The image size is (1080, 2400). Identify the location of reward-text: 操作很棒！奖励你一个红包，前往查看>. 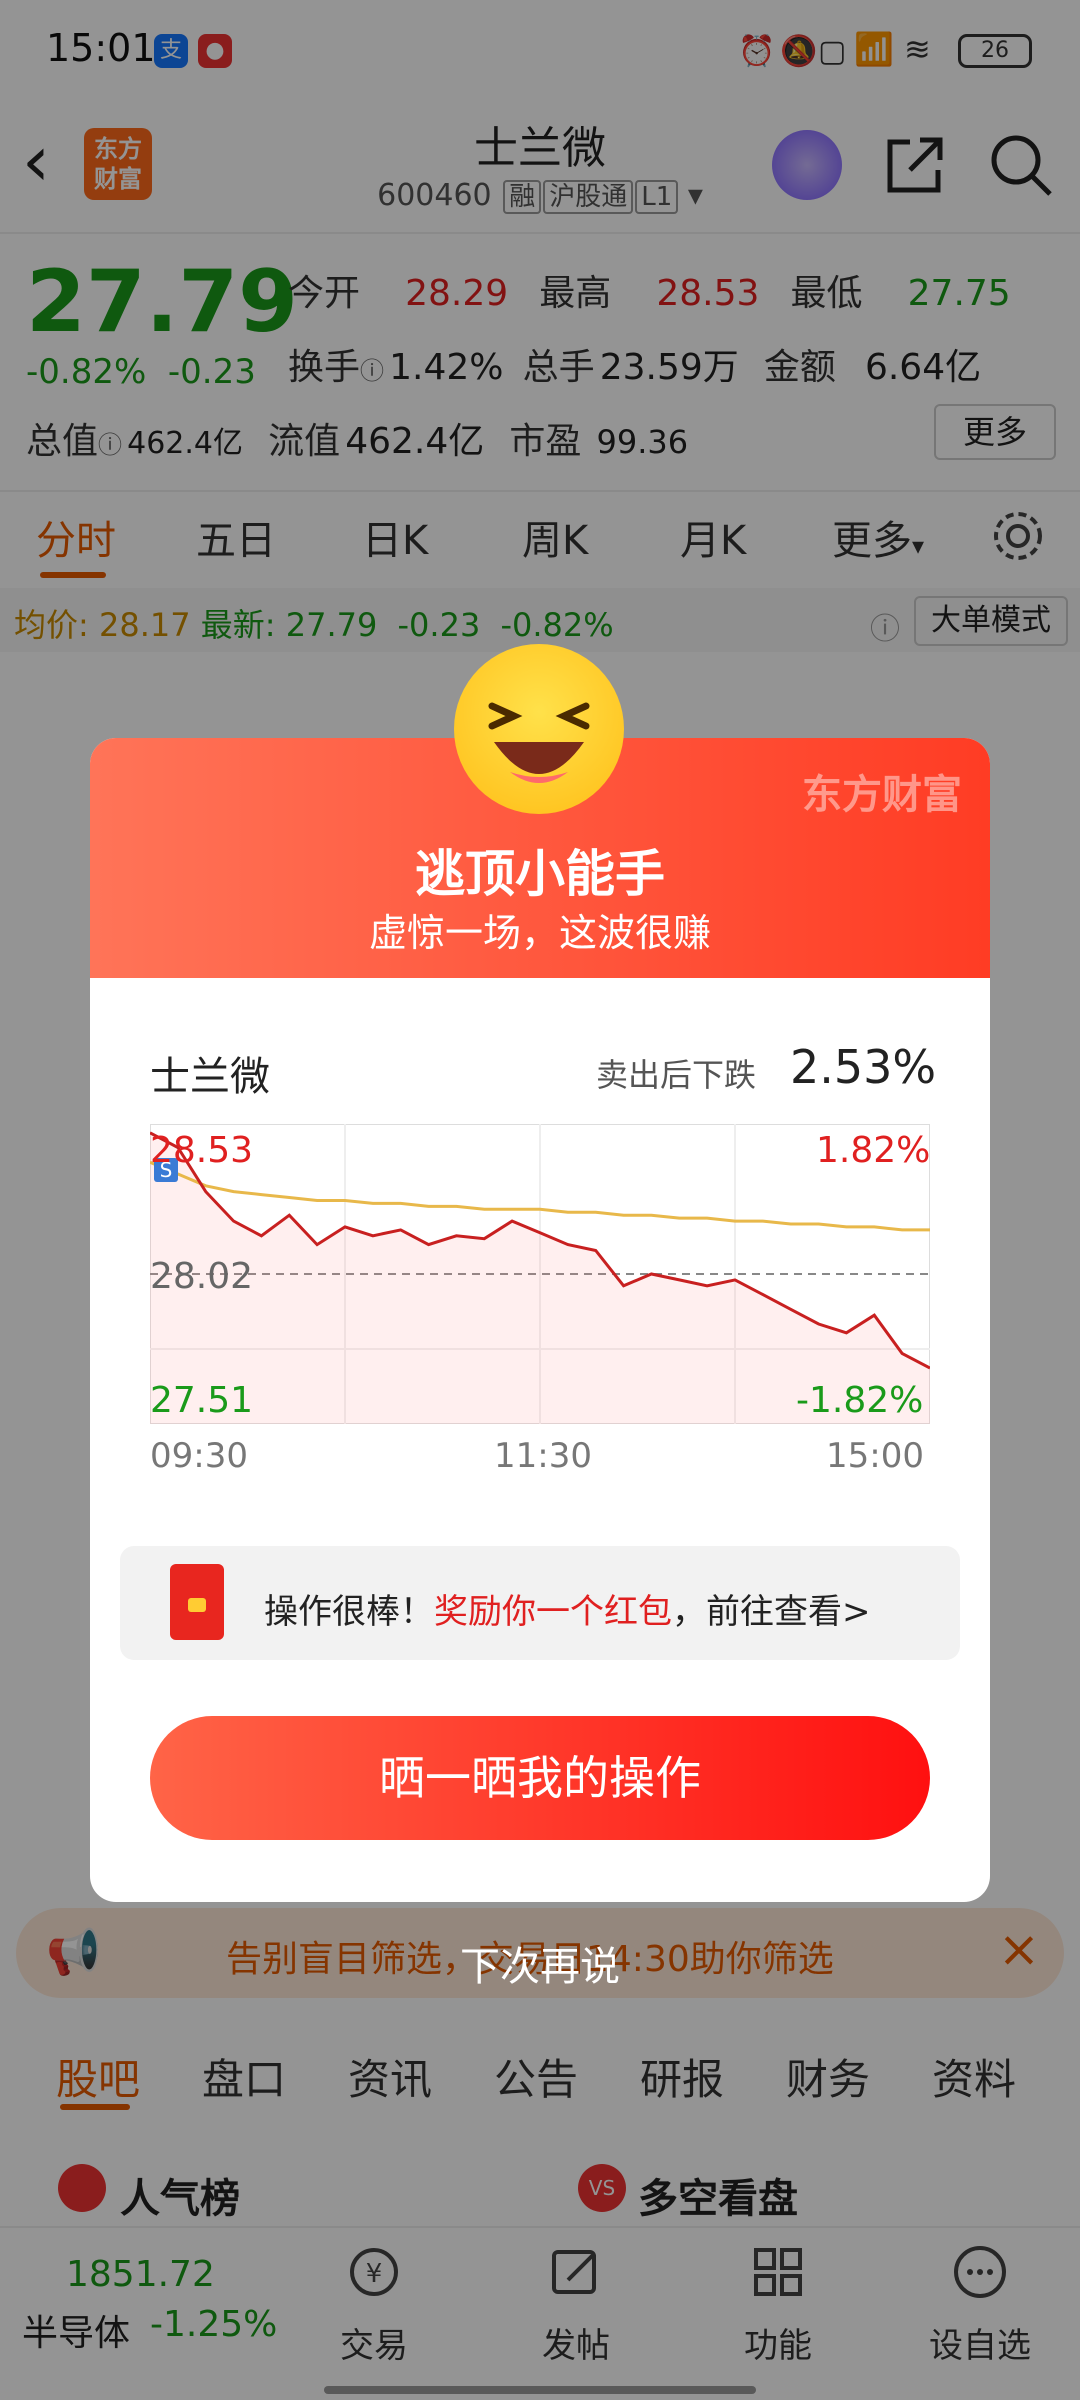
(567, 1608).